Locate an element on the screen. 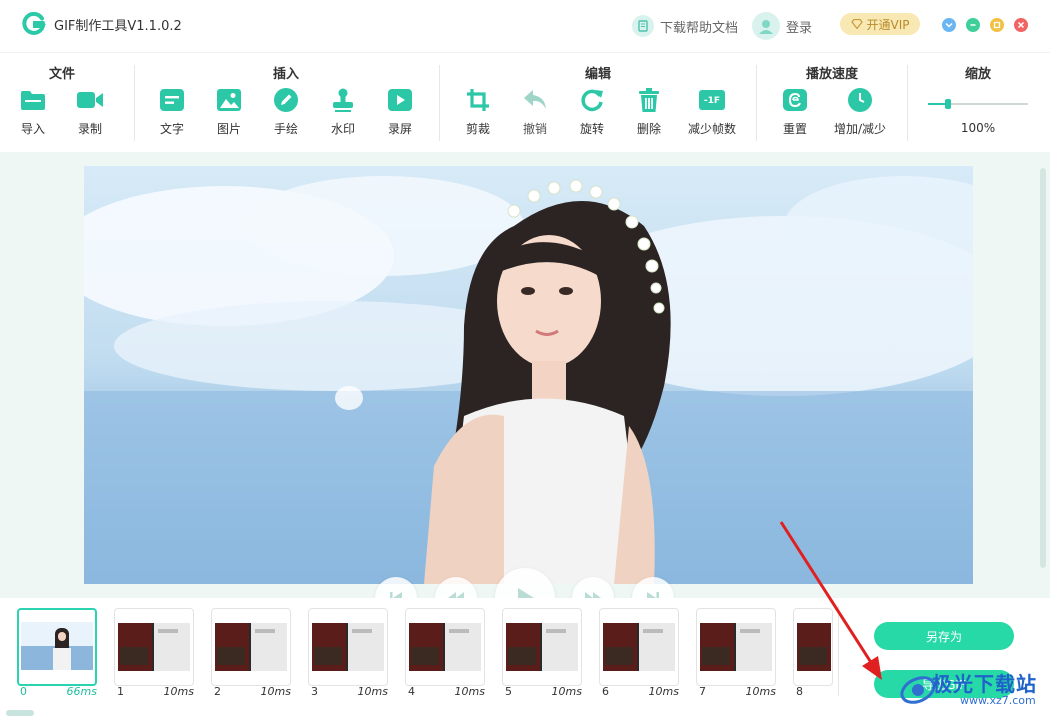 Image resolution: width=1050 pixels, height=720 pixels. zoom-value: 100% is located at coordinates (978, 128).